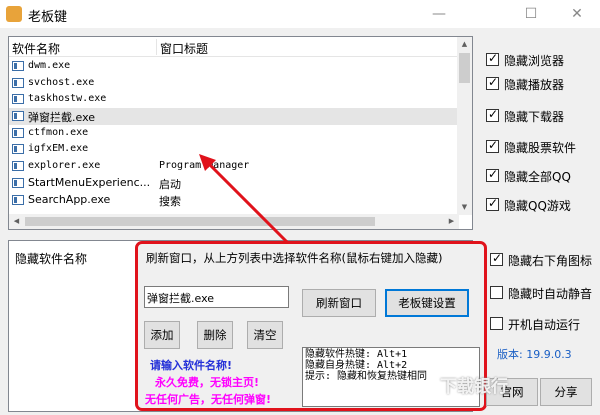  I want to click on list-item: dwm.exe, so click(234, 66).